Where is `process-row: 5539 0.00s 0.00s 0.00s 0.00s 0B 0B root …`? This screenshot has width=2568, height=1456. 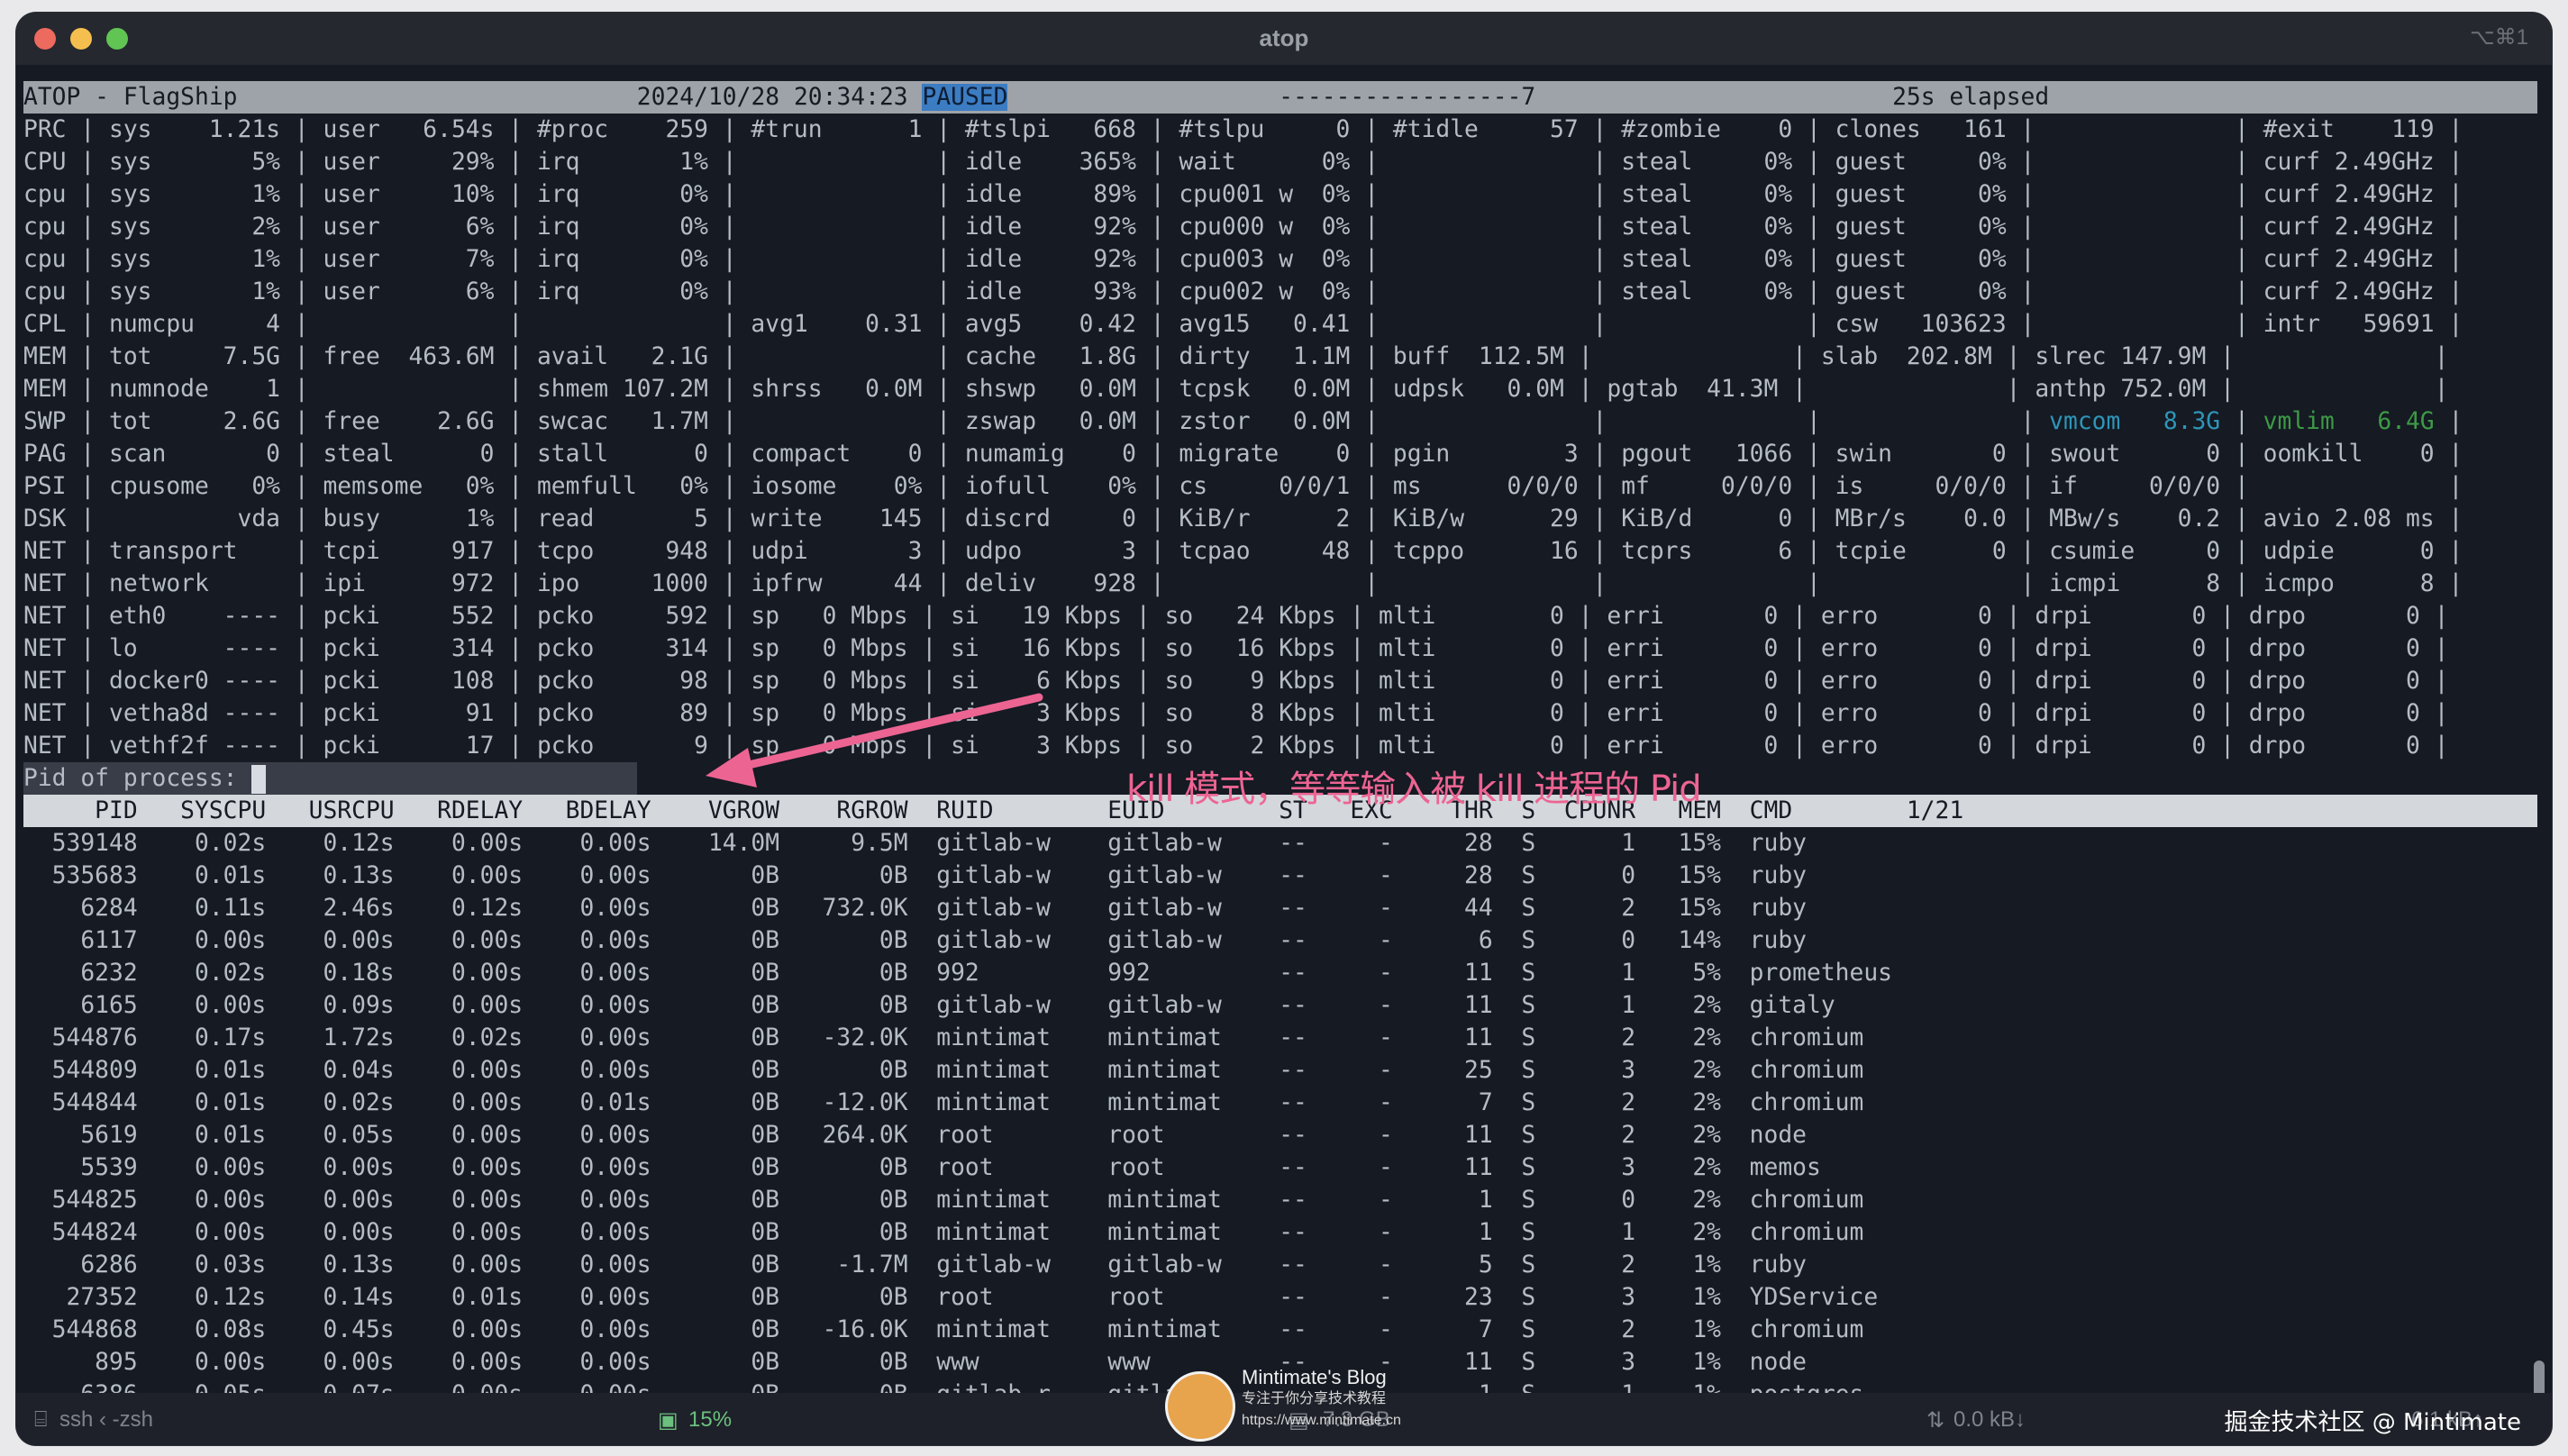
process-row: 5539 0.00s 0.00s 0.00s 0.00s 0B 0B root … is located at coordinates (922, 1167).